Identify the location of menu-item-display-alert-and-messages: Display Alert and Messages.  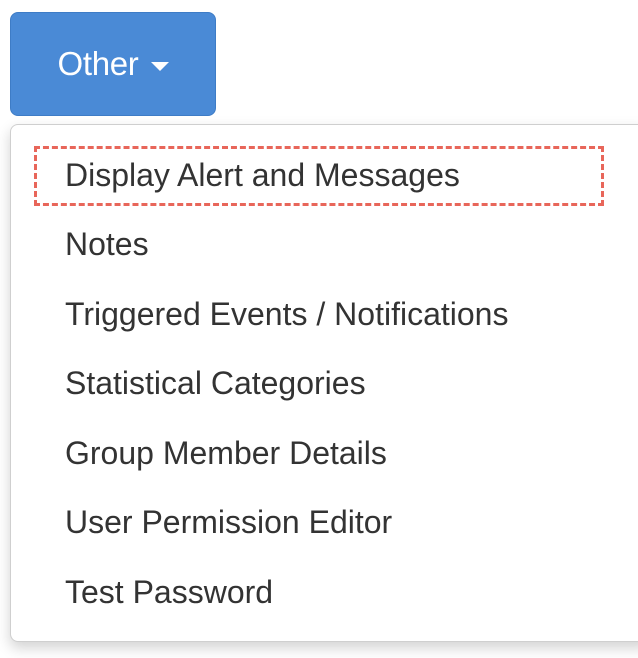
(262, 175).